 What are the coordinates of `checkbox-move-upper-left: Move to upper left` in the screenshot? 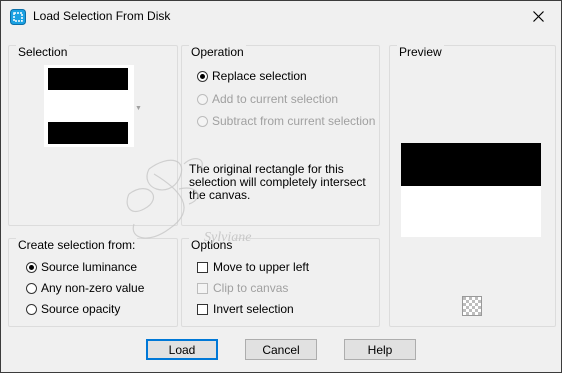 It's located at (253, 267).